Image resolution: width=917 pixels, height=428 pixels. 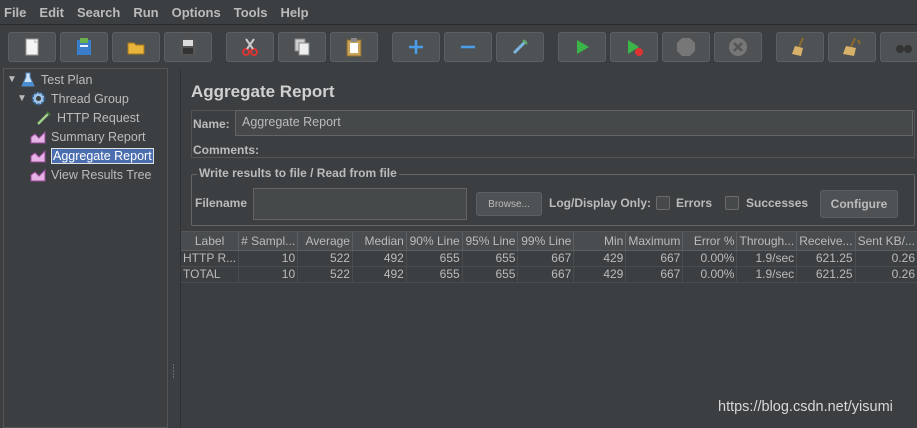 What do you see at coordinates (84, 47) in the screenshot?
I see `templates-button` at bounding box center [84, 47].